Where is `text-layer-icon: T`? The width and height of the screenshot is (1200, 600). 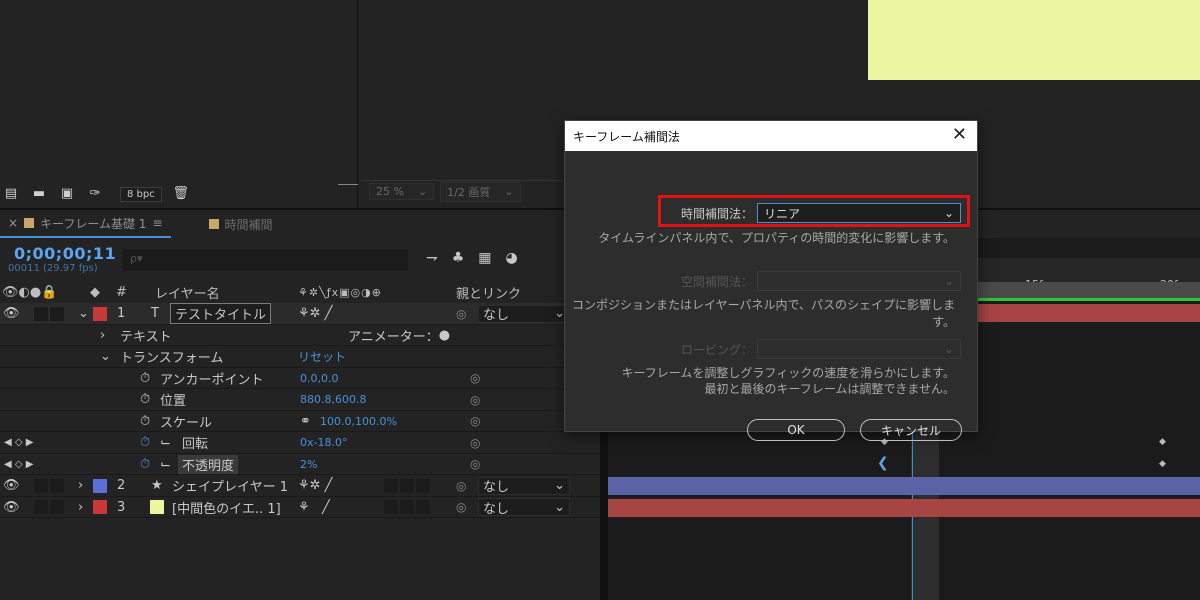 text-layer-icon: T is located at coordinates (155, 313).